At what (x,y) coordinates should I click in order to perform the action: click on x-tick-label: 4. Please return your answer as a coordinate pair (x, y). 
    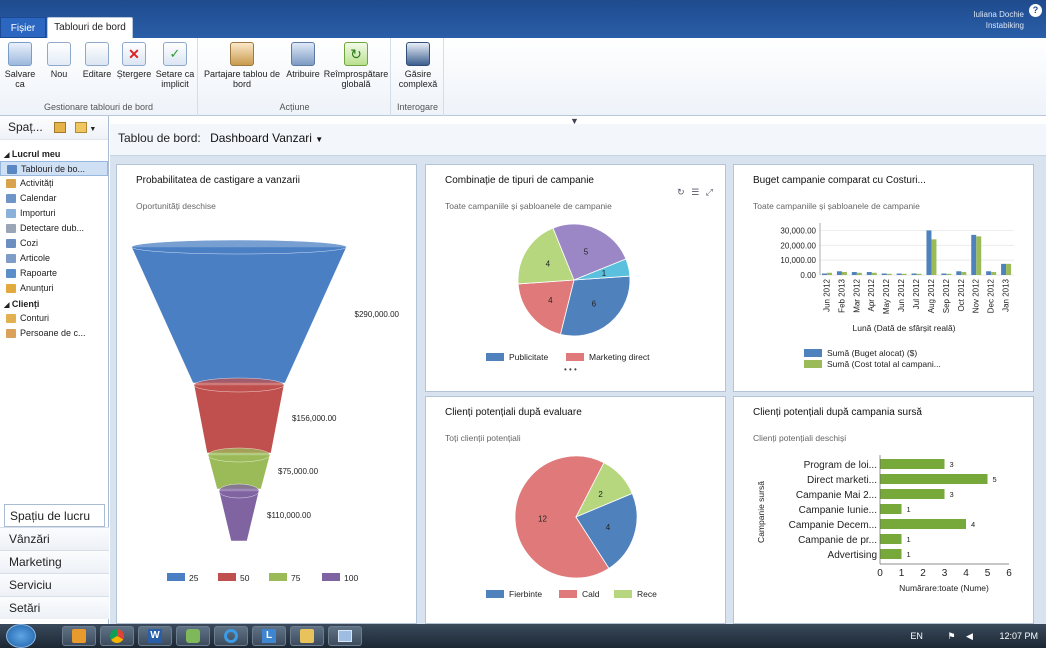
    Looking at the image, I should click on (966, 573).